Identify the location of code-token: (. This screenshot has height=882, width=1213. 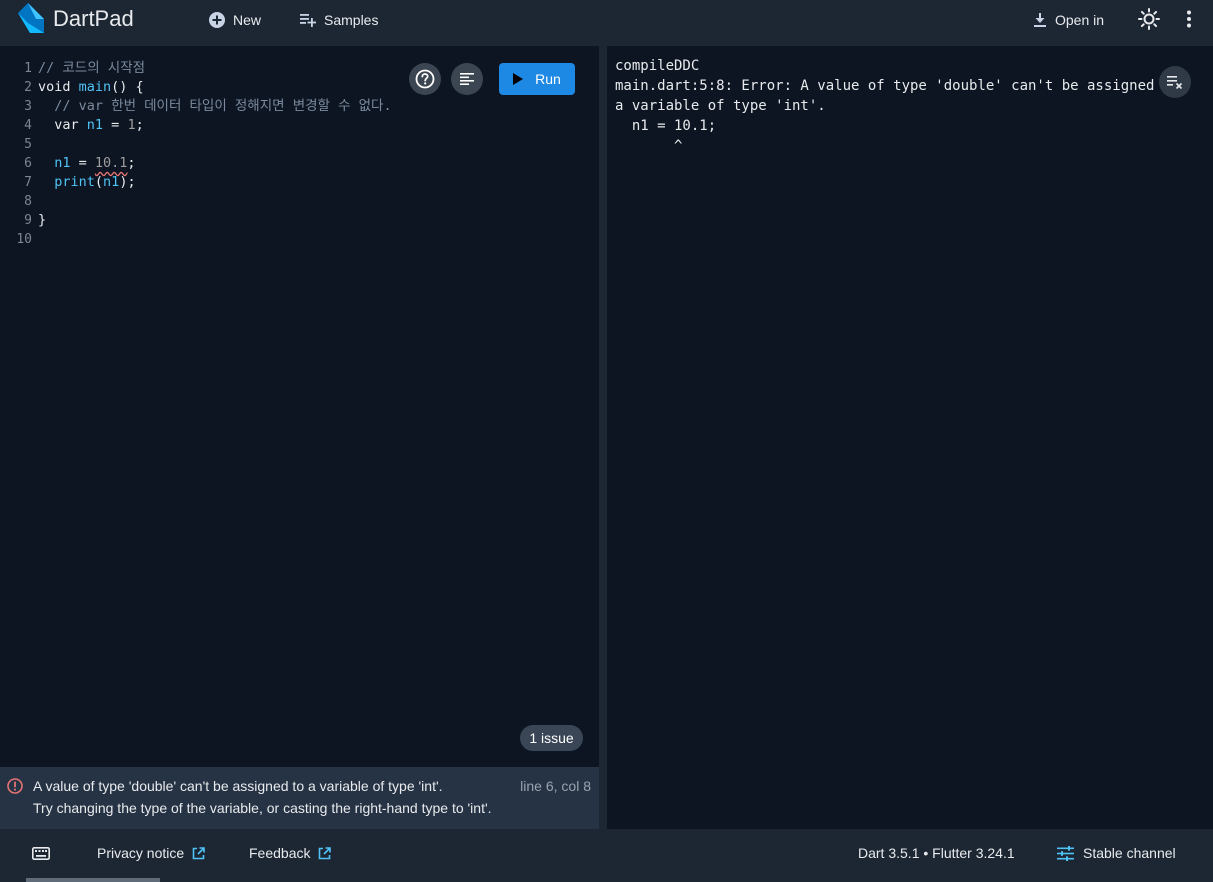
(99, 182).